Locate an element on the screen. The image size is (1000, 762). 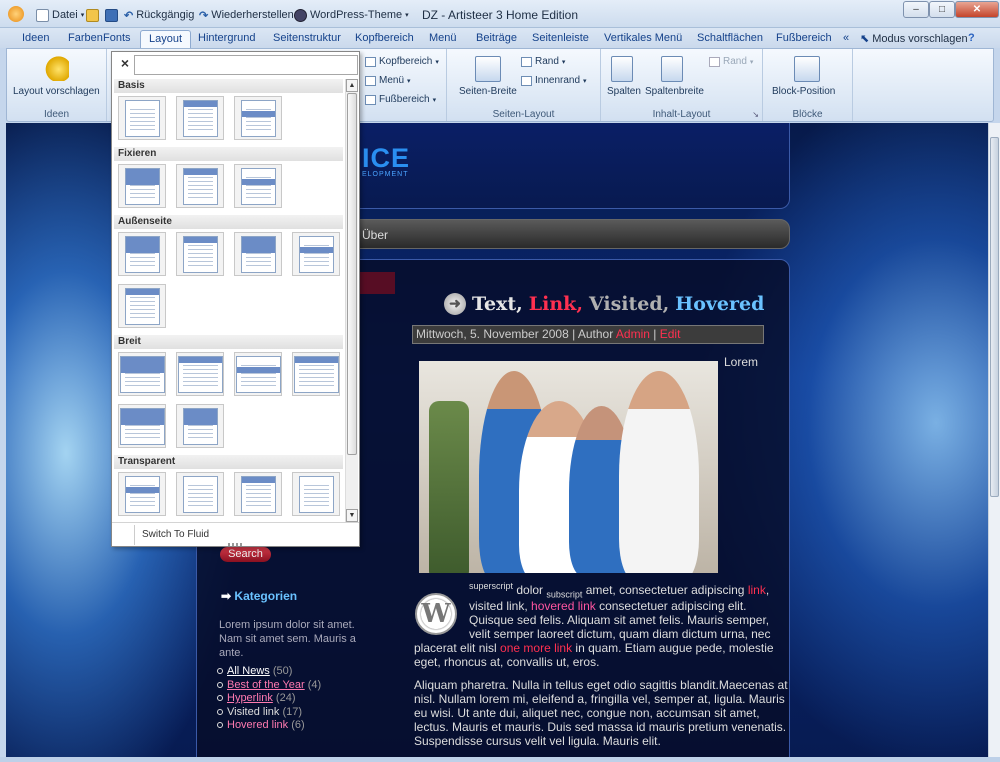
block-position-icon is located at coordinates (807, 69).